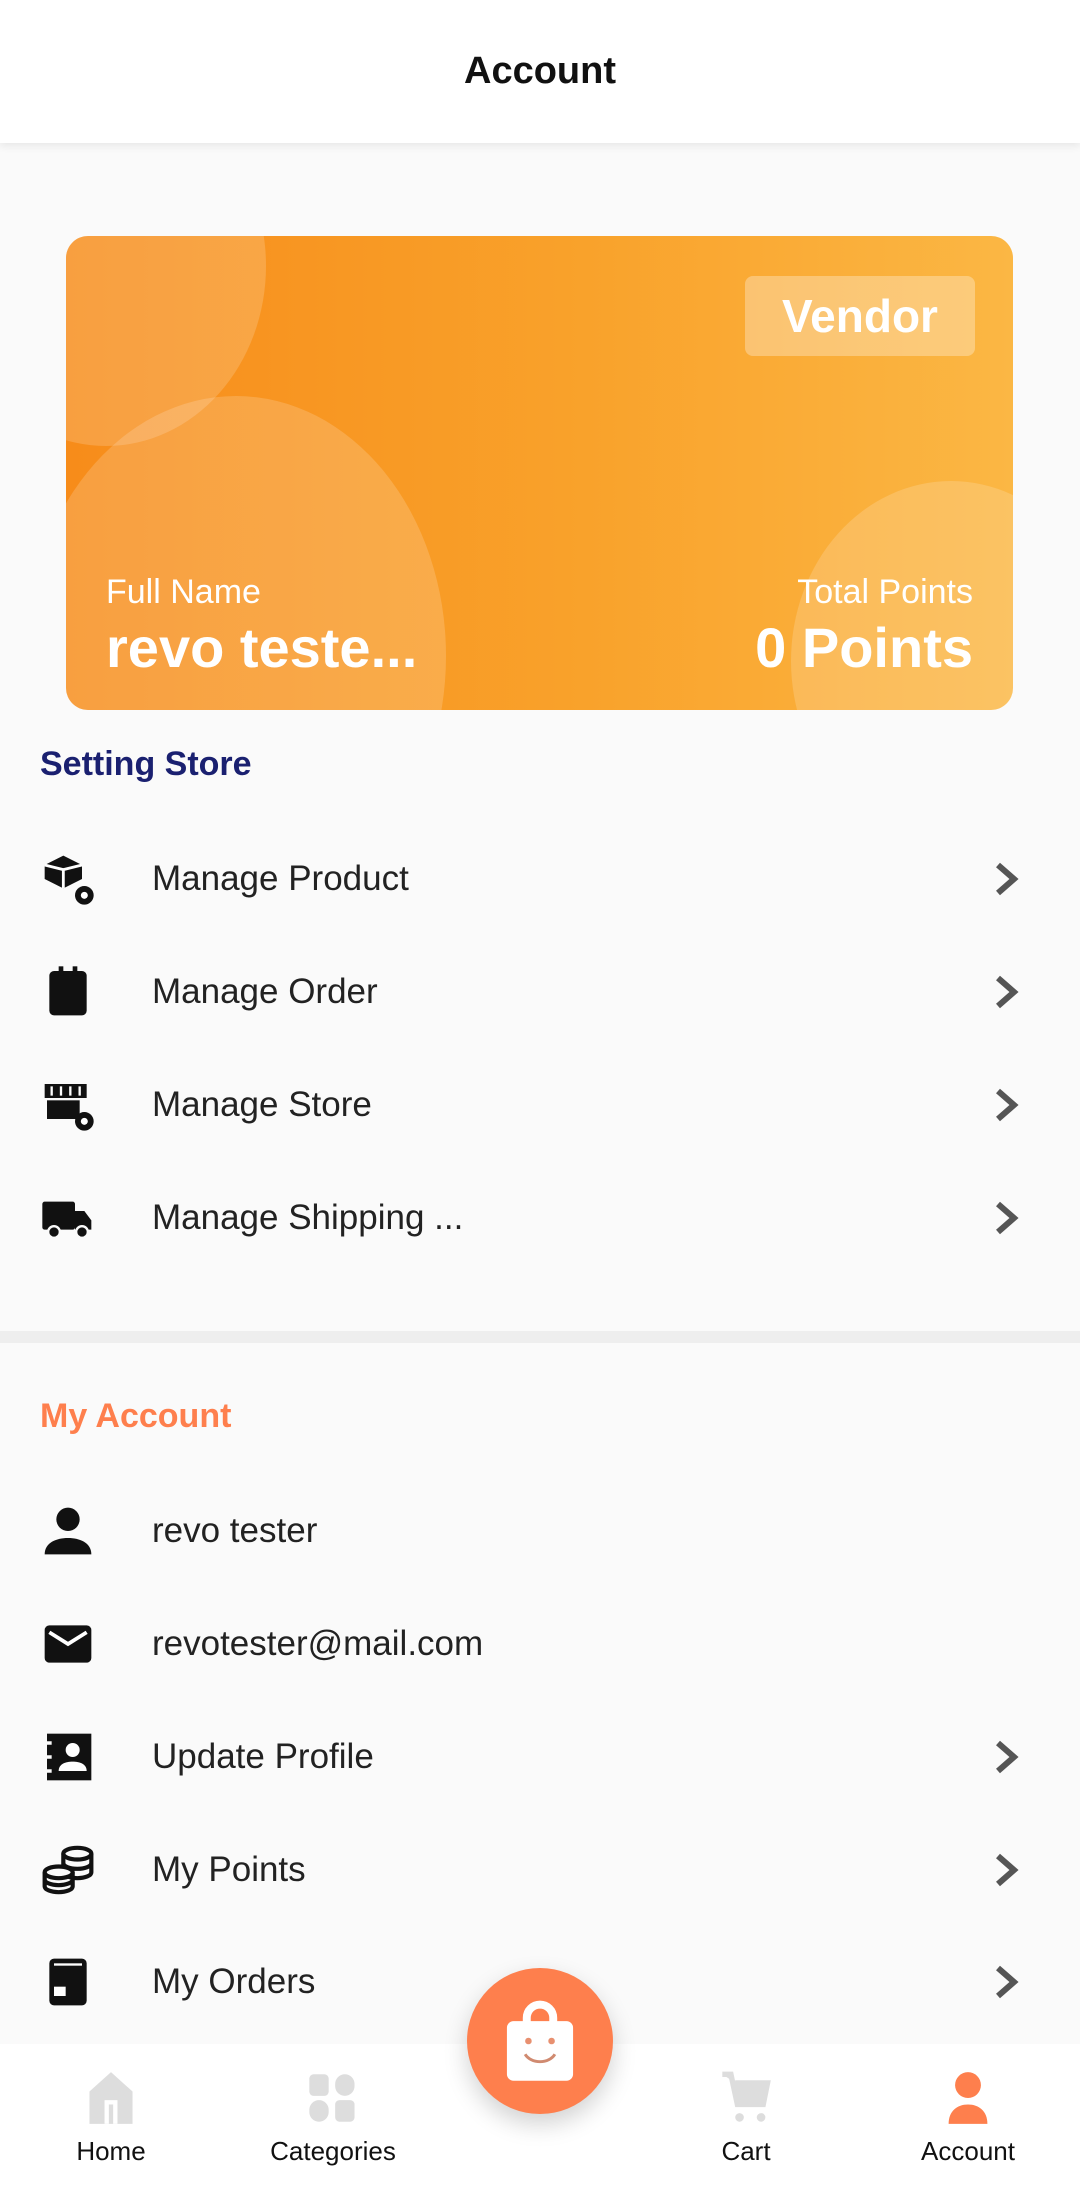  I want to click on shop-fab-button, so click(540, 2041).